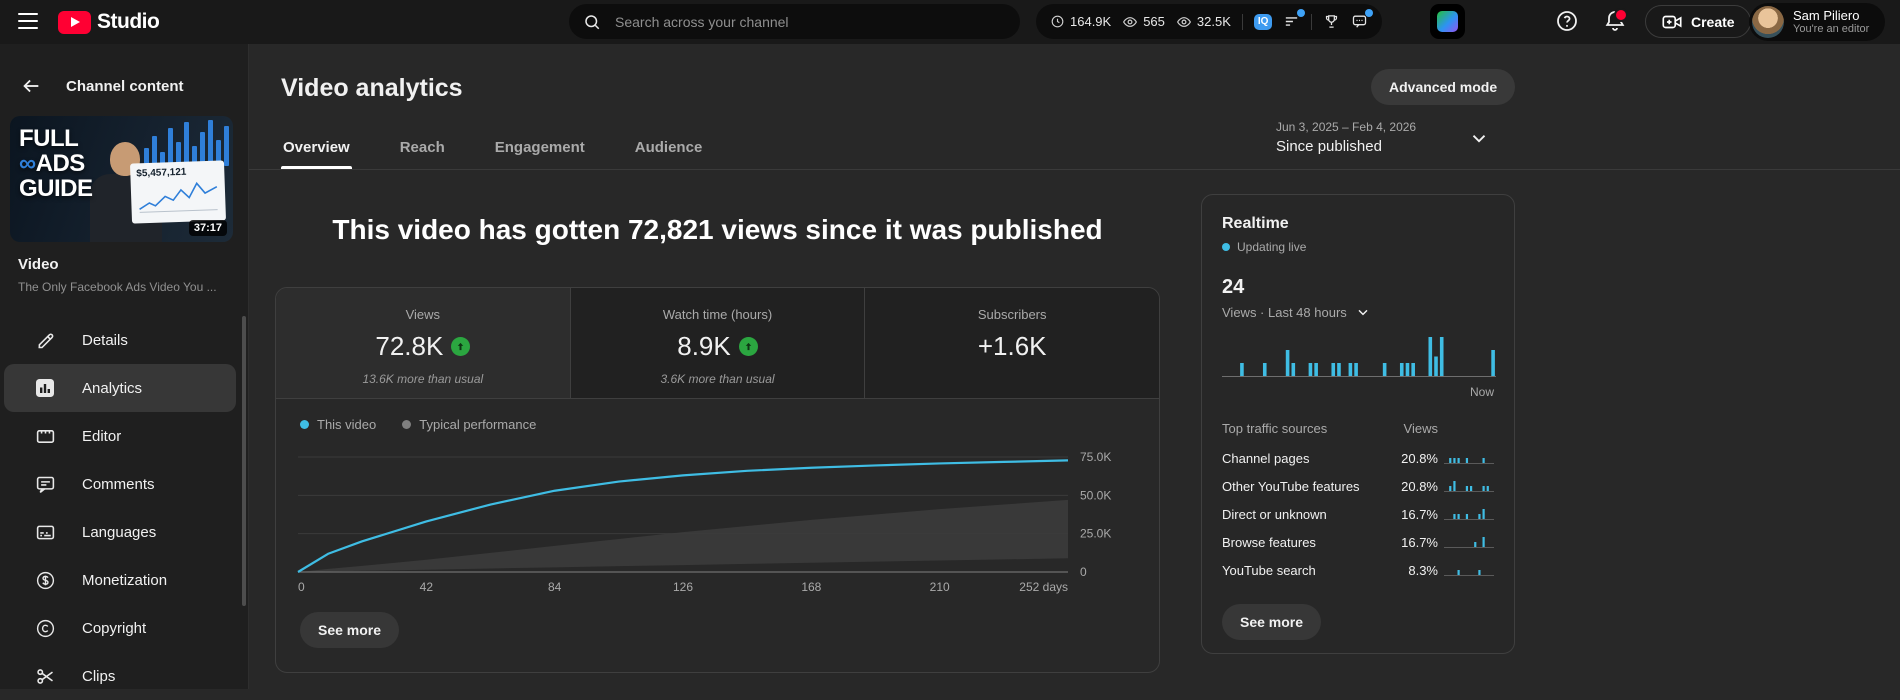 Image resolution: width=1900 pixels, height=700 pixels. I want to click on sidebar-item-label: Comments, so click(118, 484).